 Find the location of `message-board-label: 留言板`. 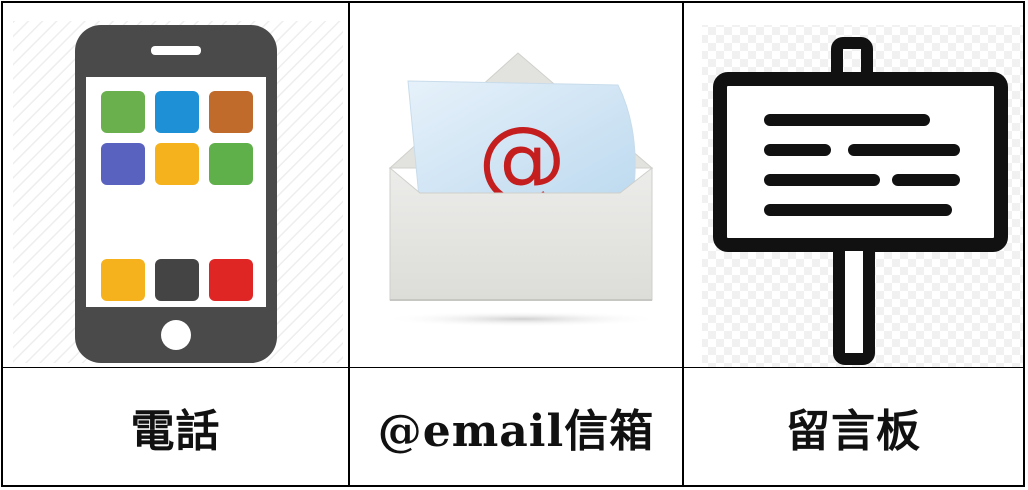

message-board-label: 留言板 is located at coordinates (852, 426).